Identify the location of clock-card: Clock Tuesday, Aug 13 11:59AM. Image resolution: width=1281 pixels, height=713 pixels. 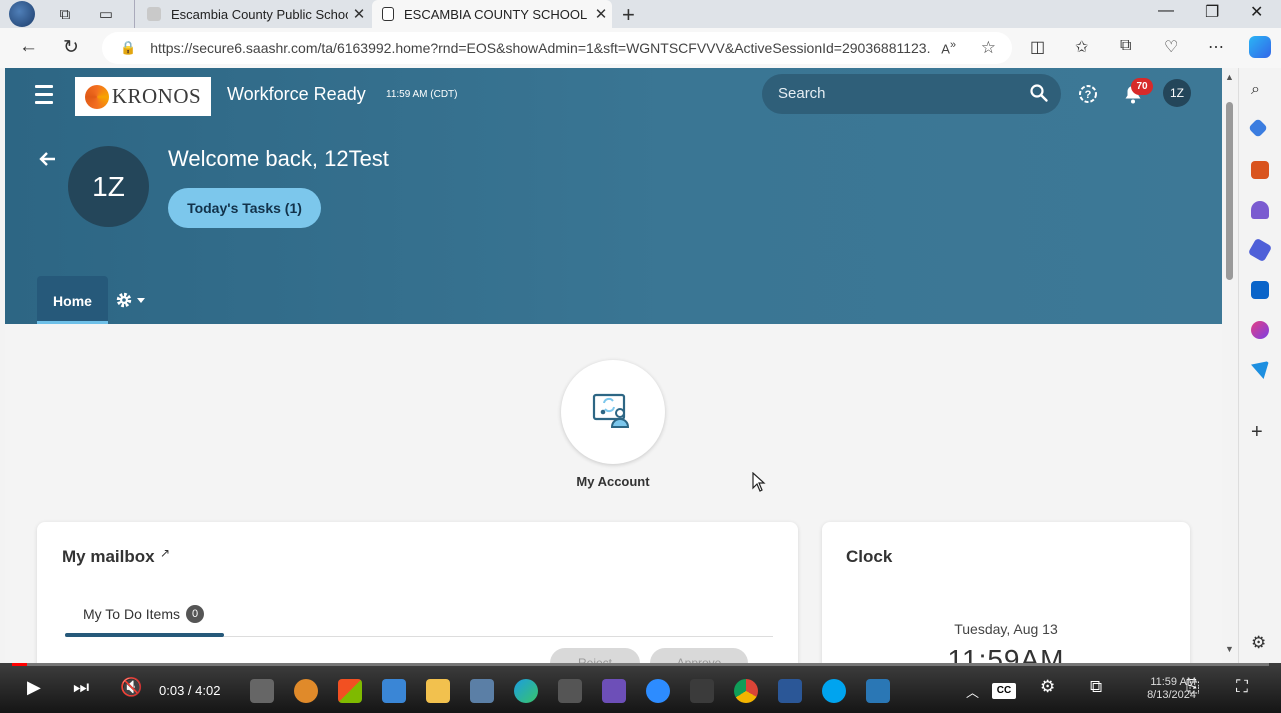
(1006, 592).